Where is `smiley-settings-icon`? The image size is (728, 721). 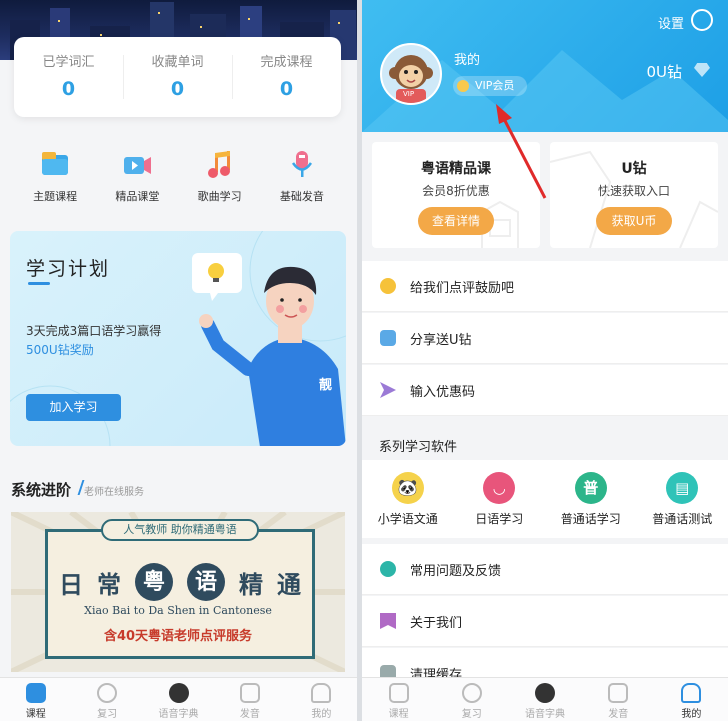
smiley-settings-icon is located at coordinates (702, 20).